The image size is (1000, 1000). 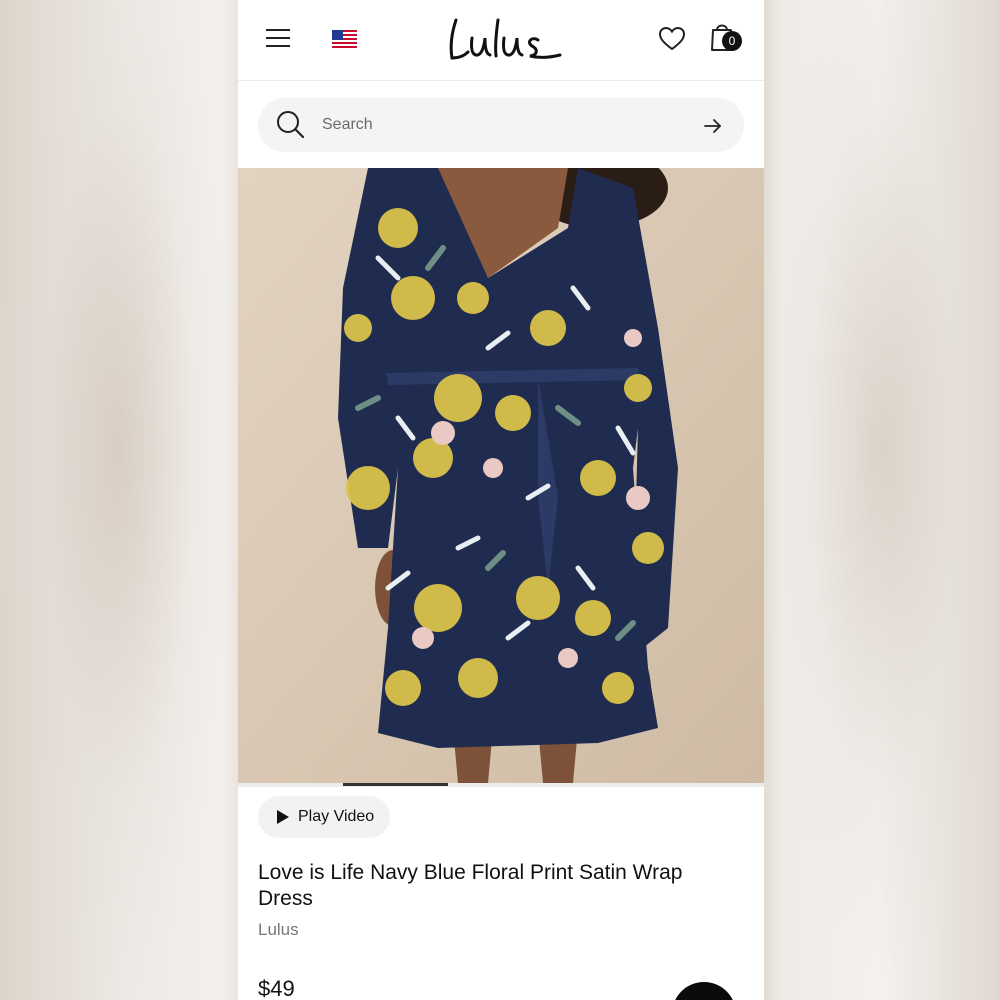 I want to click on product-price: $49, so click(x=276, y=988).